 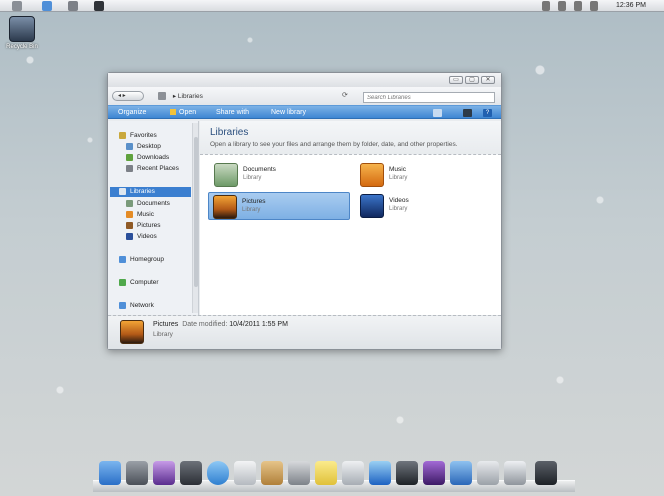 What do you see at coordinates (232, 112) in the screenshot?
I see `share-with-button: Share with` at bounding box center [232, 112].